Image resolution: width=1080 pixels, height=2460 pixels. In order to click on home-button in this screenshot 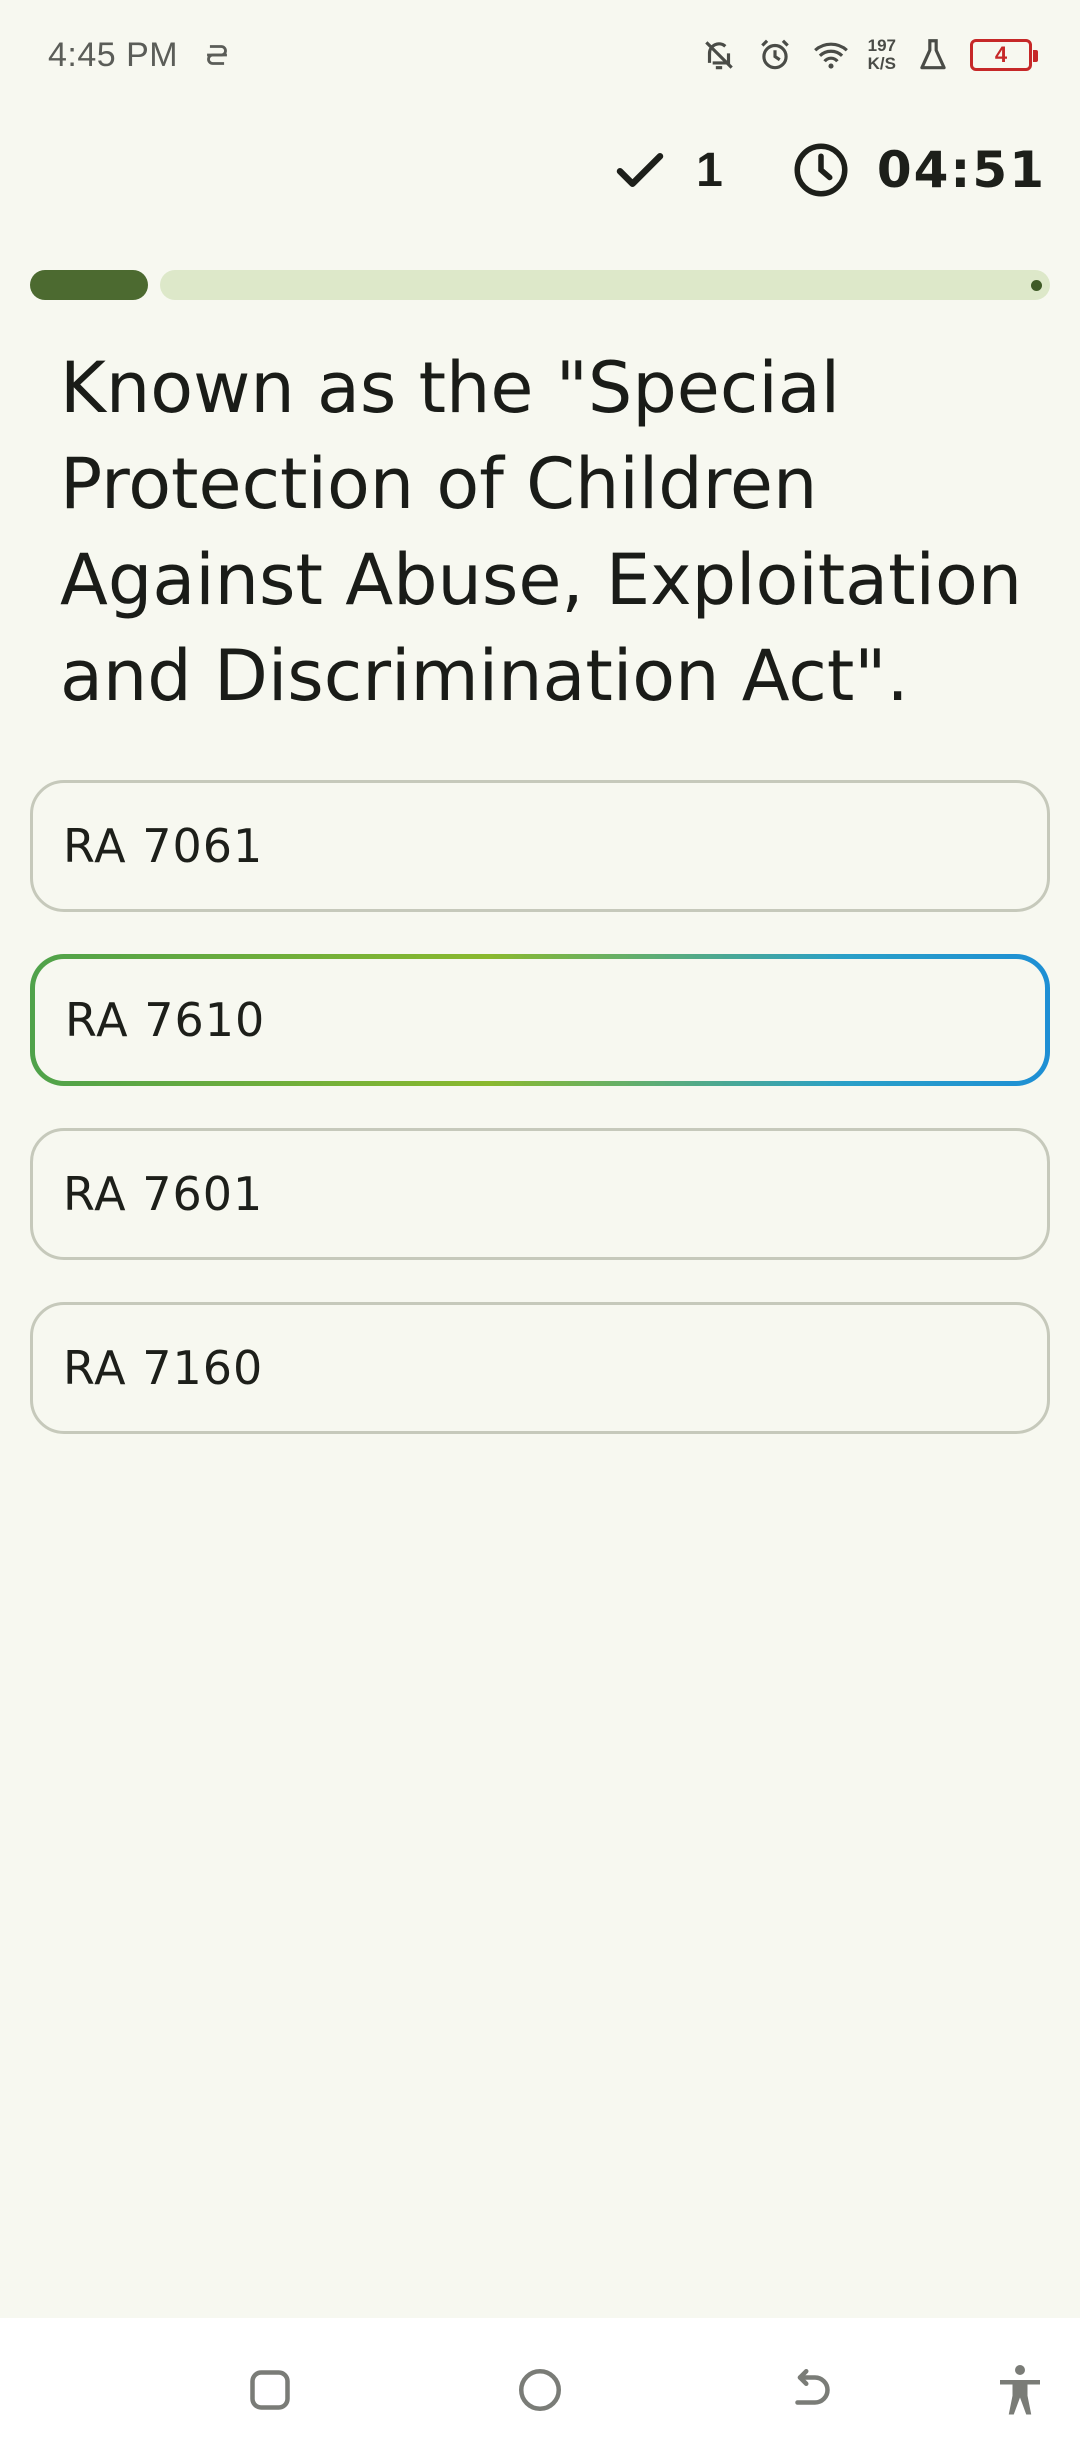, I will do `click(540, 2390)`.